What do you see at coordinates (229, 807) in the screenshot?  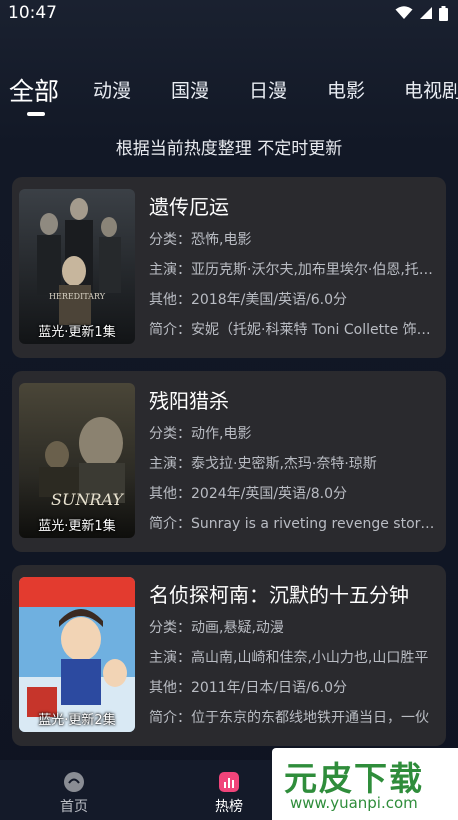 I see `nav-hot-list-label: 热榜` at bounding box center [229, 807].